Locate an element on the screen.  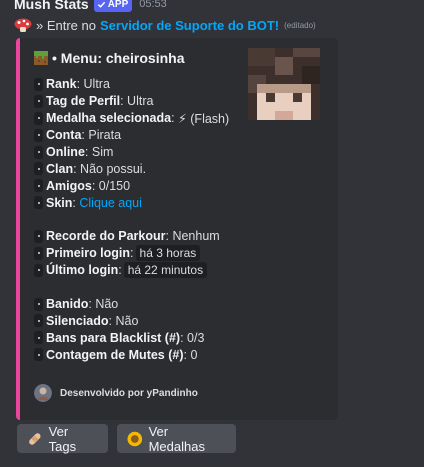
field-mute-count: Contagem de Mutes (#): 0 is located at coordinates (139, 354).